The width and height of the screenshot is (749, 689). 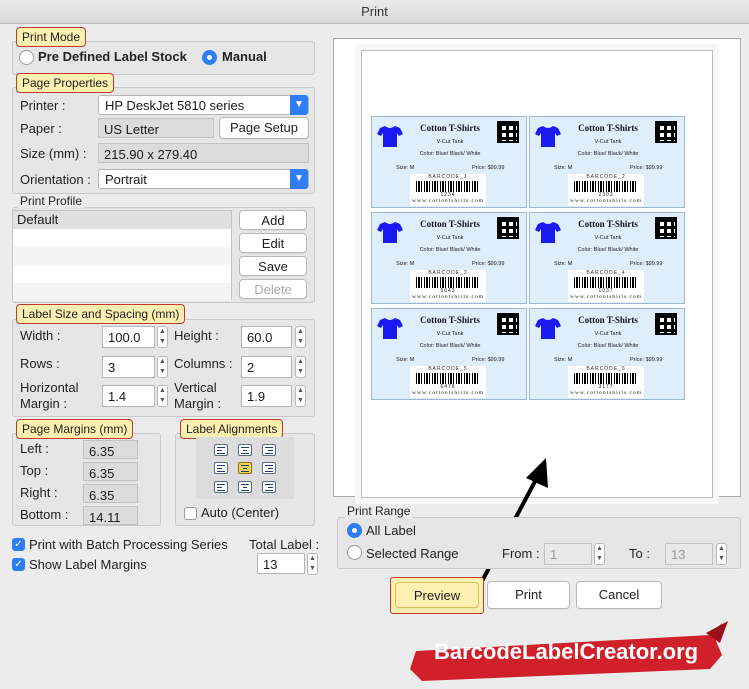 I want to click on label-size-legend: Label Size and Spacing (mm), so click(x=101, y=314).